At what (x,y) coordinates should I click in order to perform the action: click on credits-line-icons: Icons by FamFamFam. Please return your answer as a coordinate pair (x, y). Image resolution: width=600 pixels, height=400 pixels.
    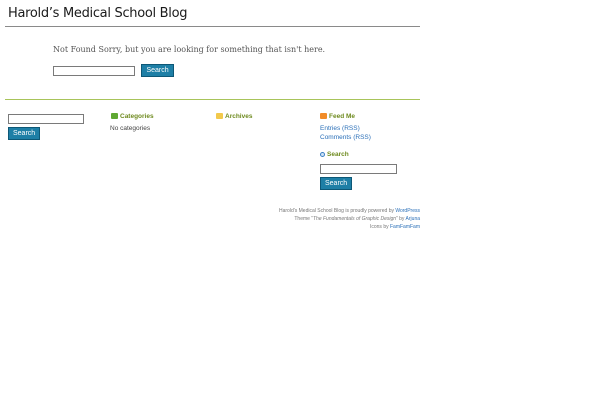
    Looking at the image, I should click on (349, 227).